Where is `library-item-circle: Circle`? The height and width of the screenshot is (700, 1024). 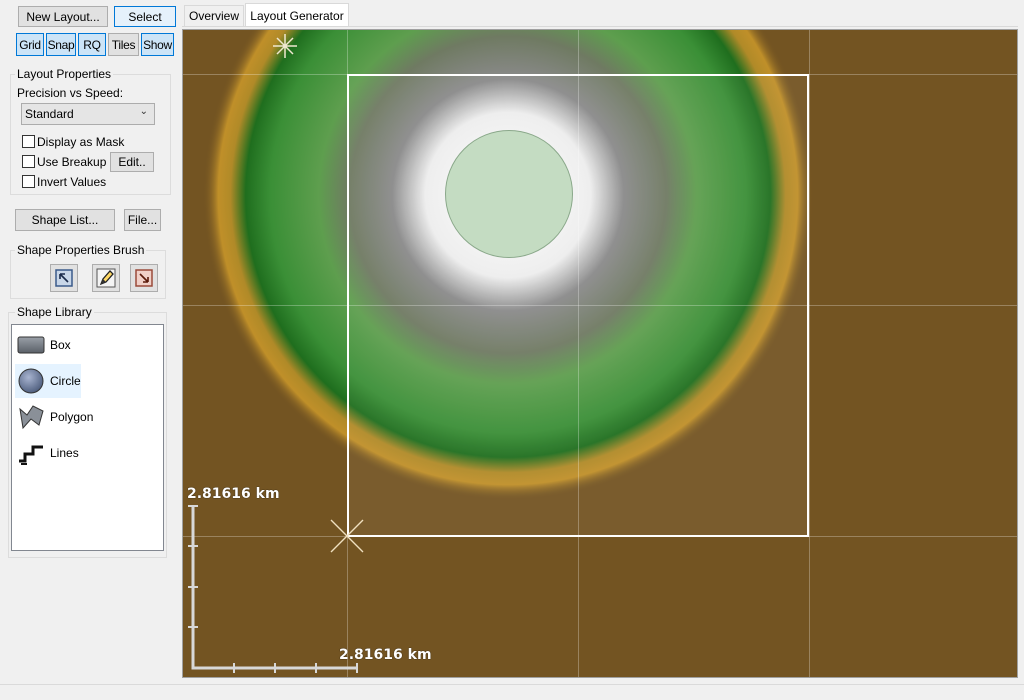
library-item-circle: Circle is located at coordinates (48, 381).